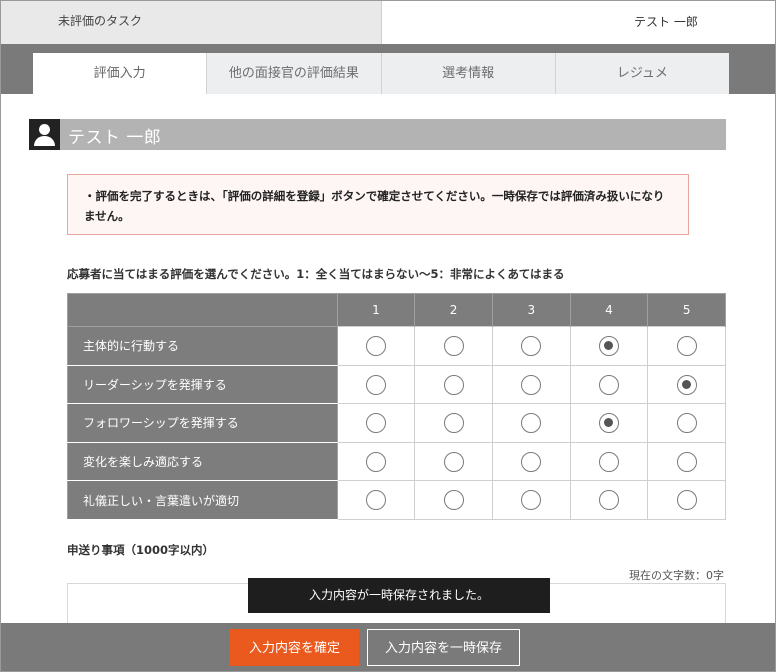 The image size is (776, 672). What do you see at coordinates (202, 346) in the screenshot?
I see `criterion-label: 主体的に行動する` at bounding box center [202, 346].